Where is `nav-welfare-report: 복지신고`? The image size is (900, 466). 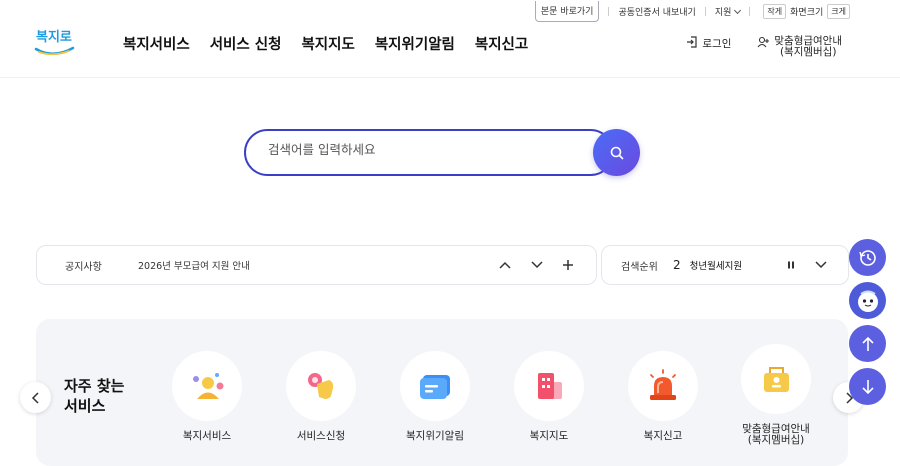 nav-welfare-report: 복지신고 is located at coordinates (501, 43).